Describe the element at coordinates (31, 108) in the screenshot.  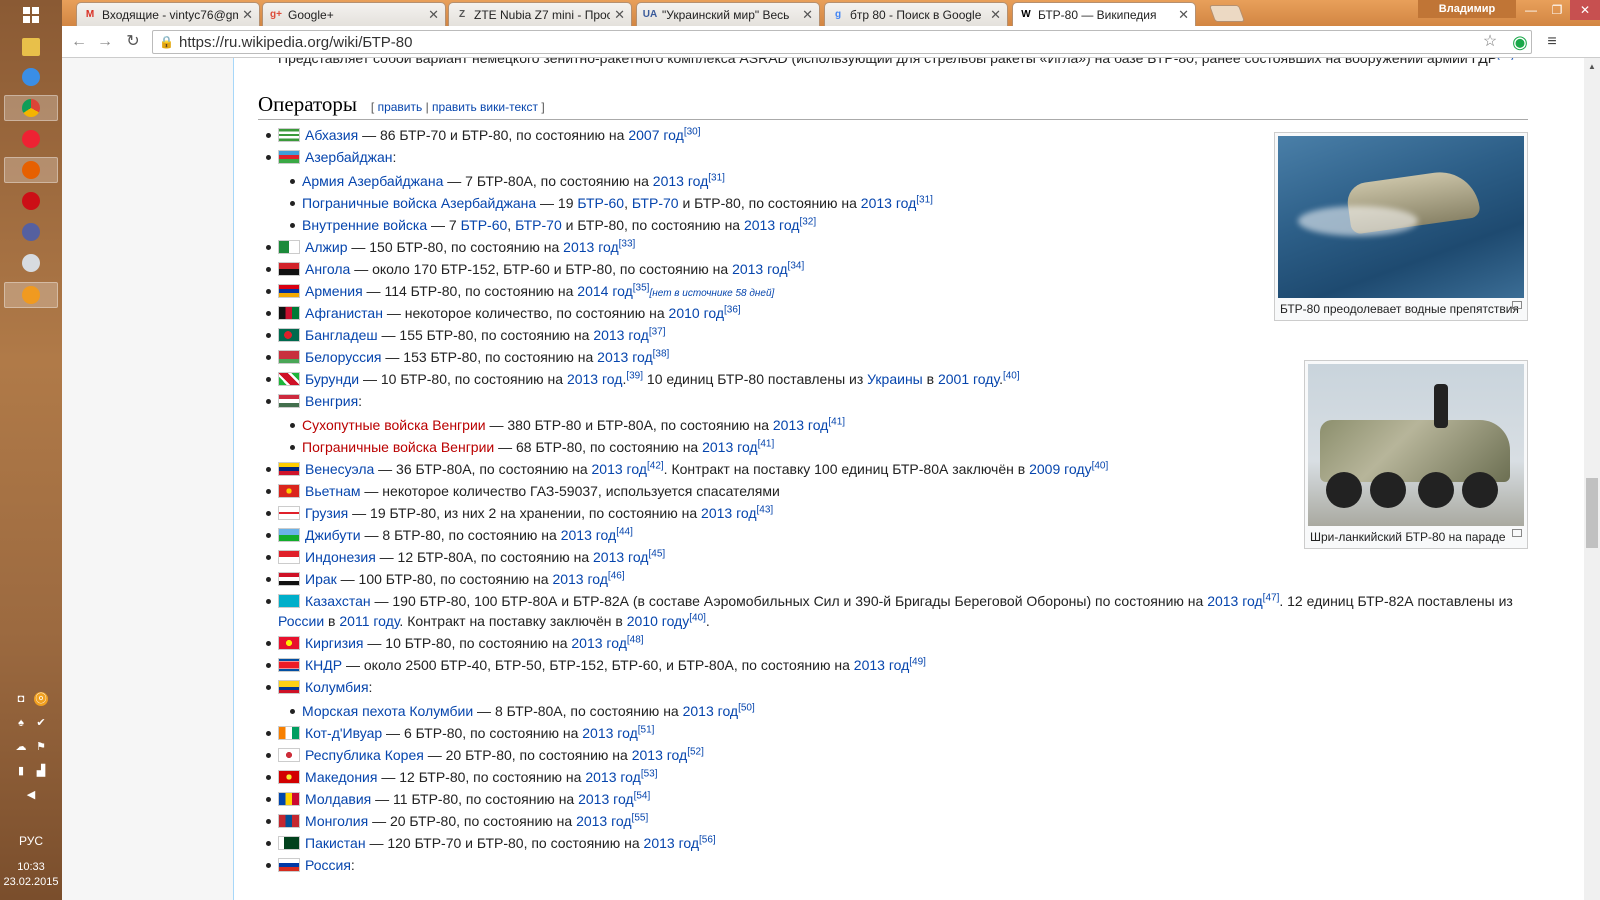
I see `taskbar-chrome` at that location.